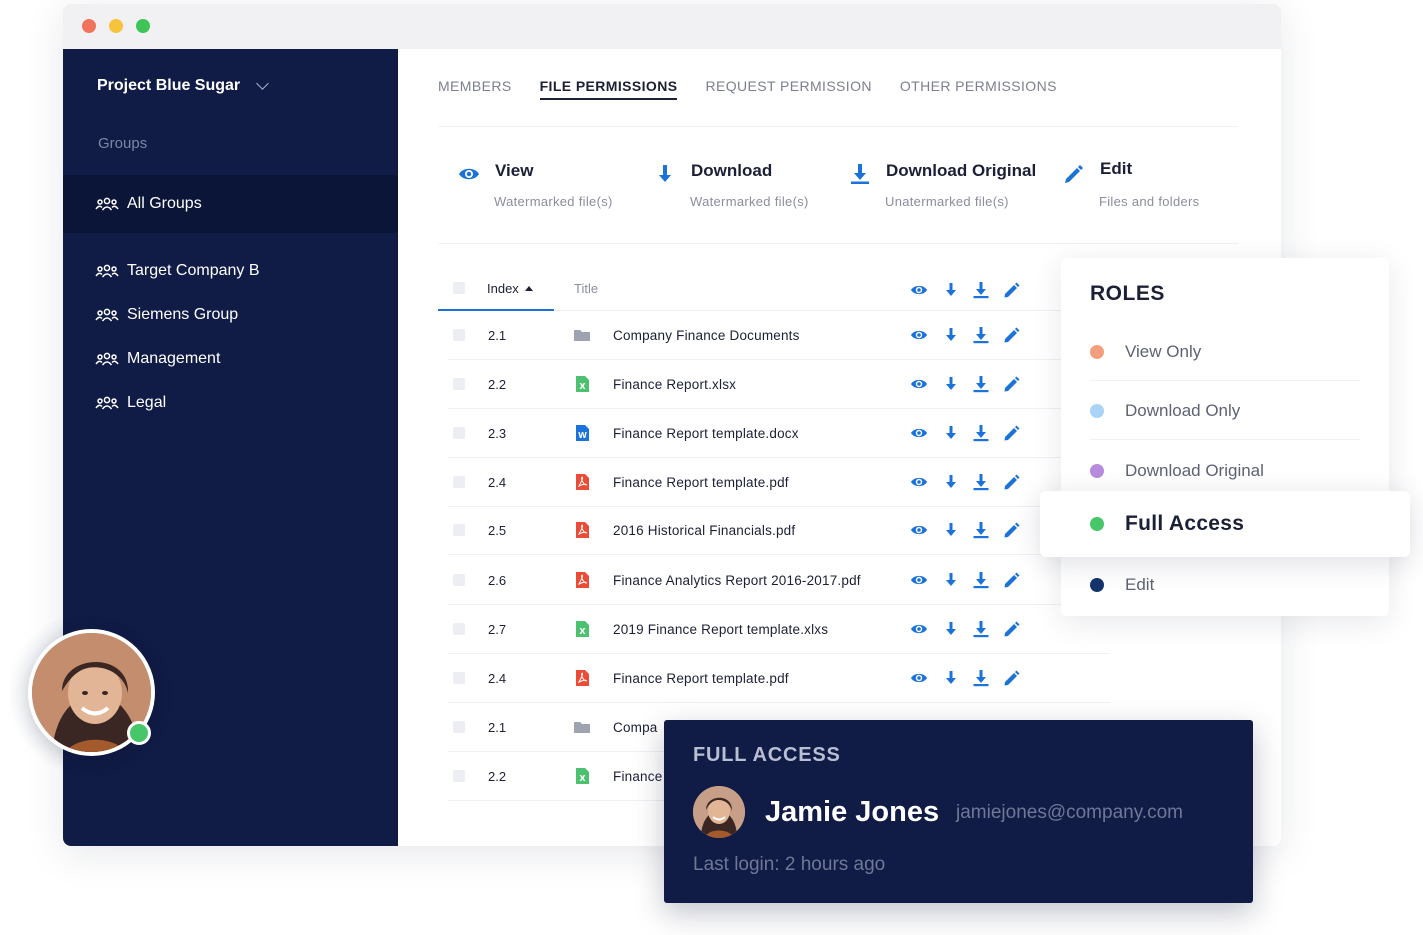  What do you see at coordinates (1097, 524) in the screenshot?
I see `role-color-dot` at bounding box center [1097, 524].